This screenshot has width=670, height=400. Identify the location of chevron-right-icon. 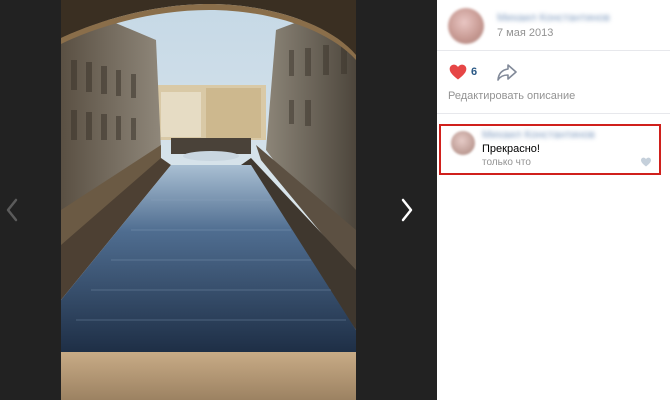
(407, 210).